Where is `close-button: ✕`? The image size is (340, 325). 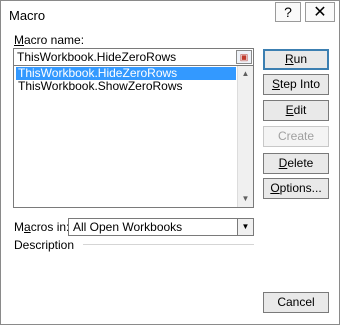
close-button: ✕ is located at coordinates (320, 12).